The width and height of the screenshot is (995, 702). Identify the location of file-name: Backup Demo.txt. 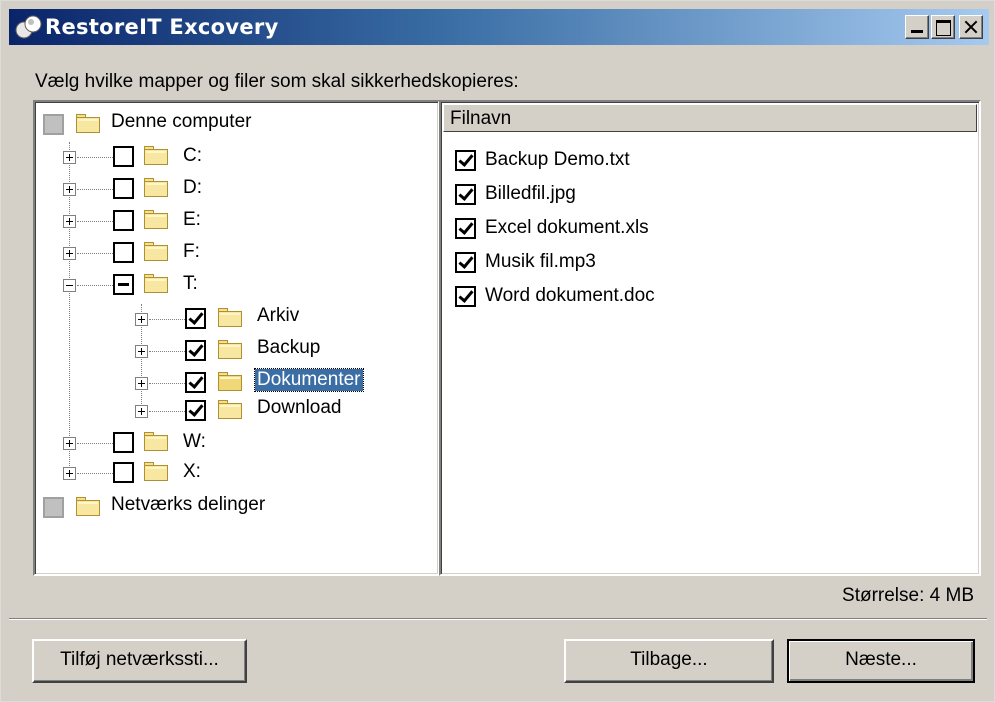
(557, 159).